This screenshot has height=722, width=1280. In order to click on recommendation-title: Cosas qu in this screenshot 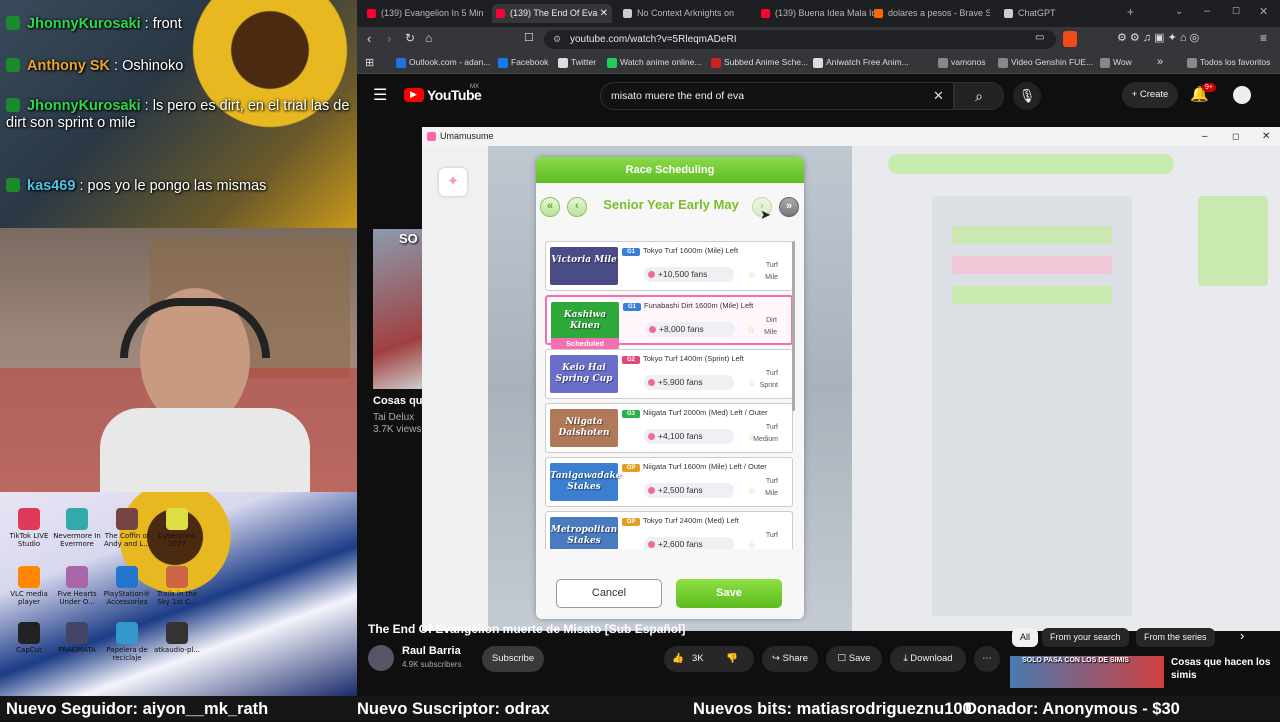, I will do `click(398, 401)`.